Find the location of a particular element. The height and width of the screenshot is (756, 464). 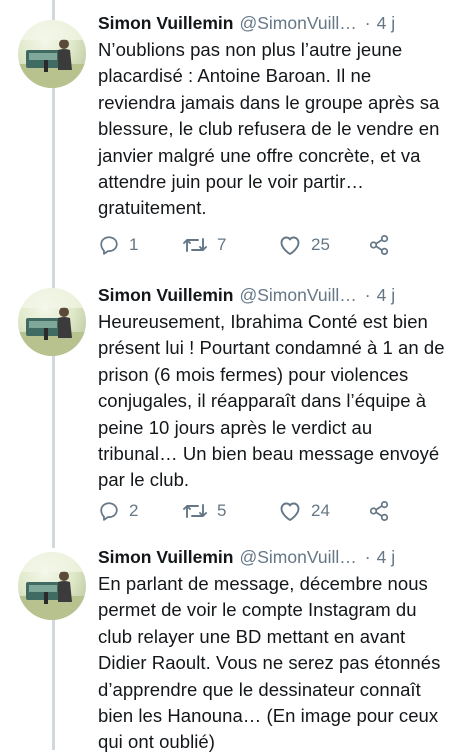

retweet-button: 5 is located at coordinates (230, 511).